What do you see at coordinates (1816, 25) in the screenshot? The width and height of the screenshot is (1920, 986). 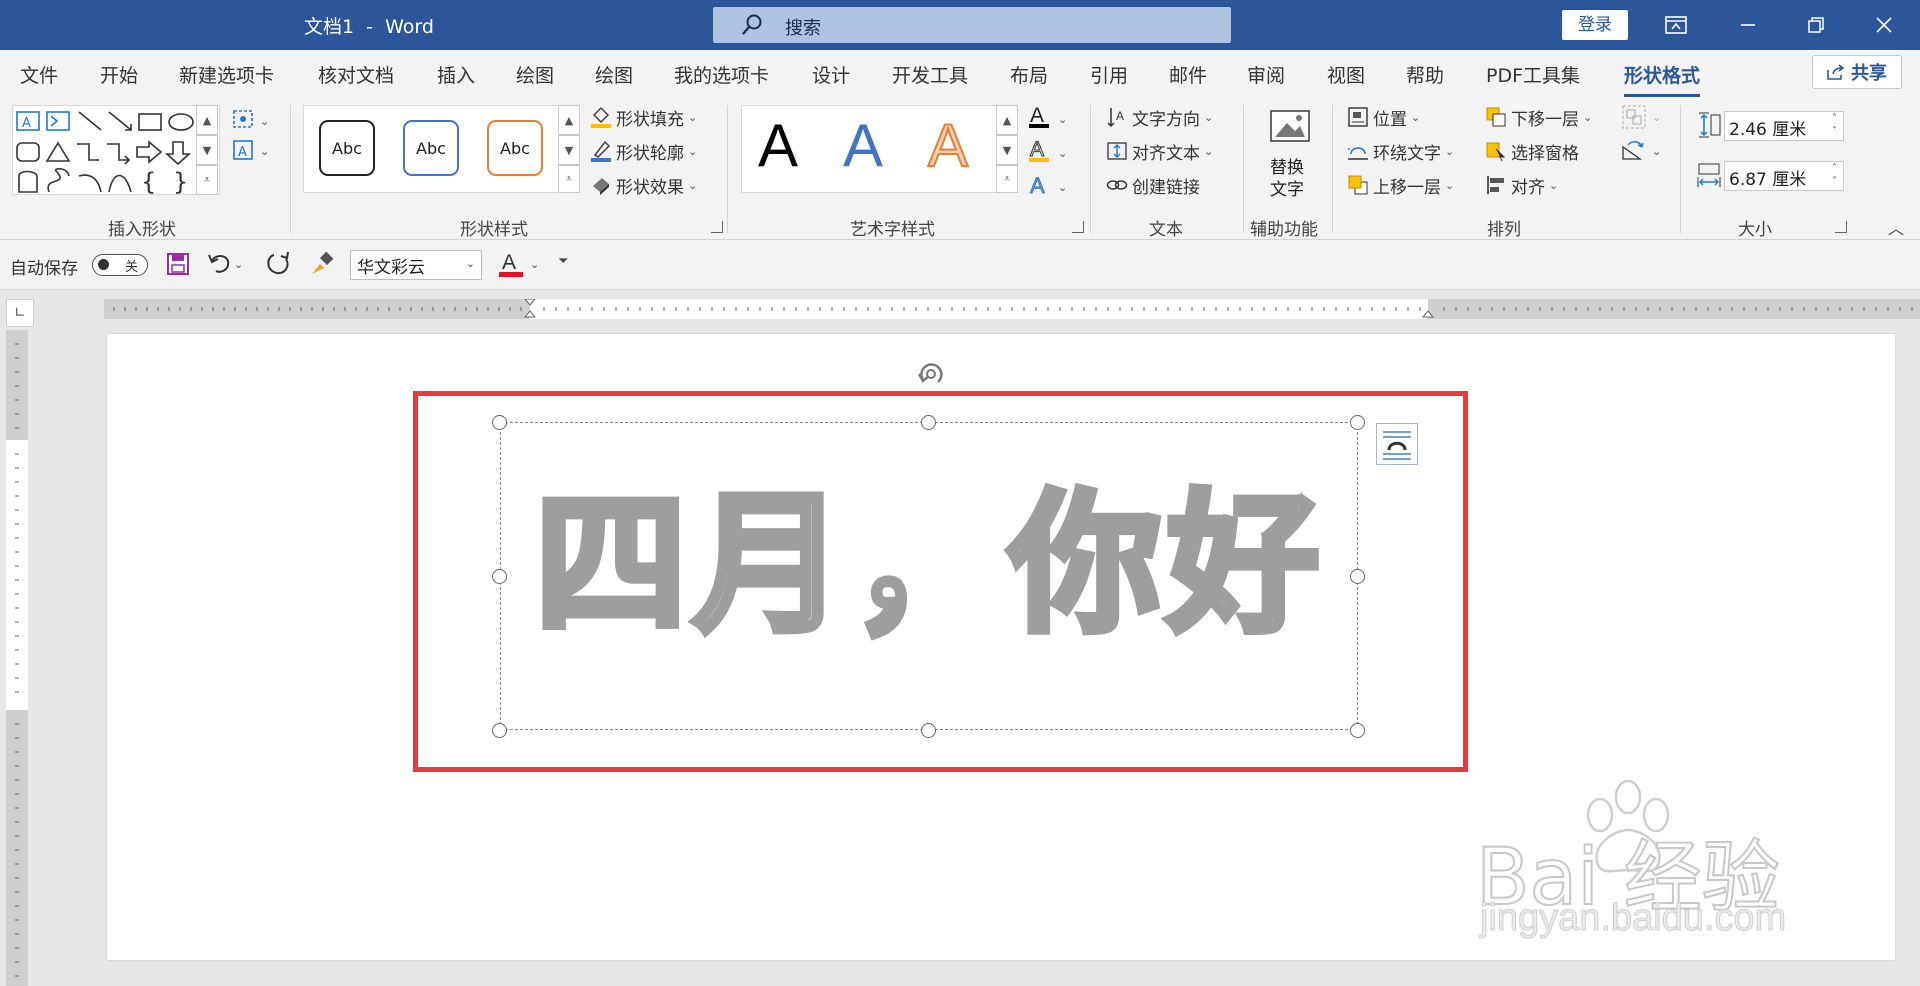 I see `restore-button` at bounding box center [1816, 25].